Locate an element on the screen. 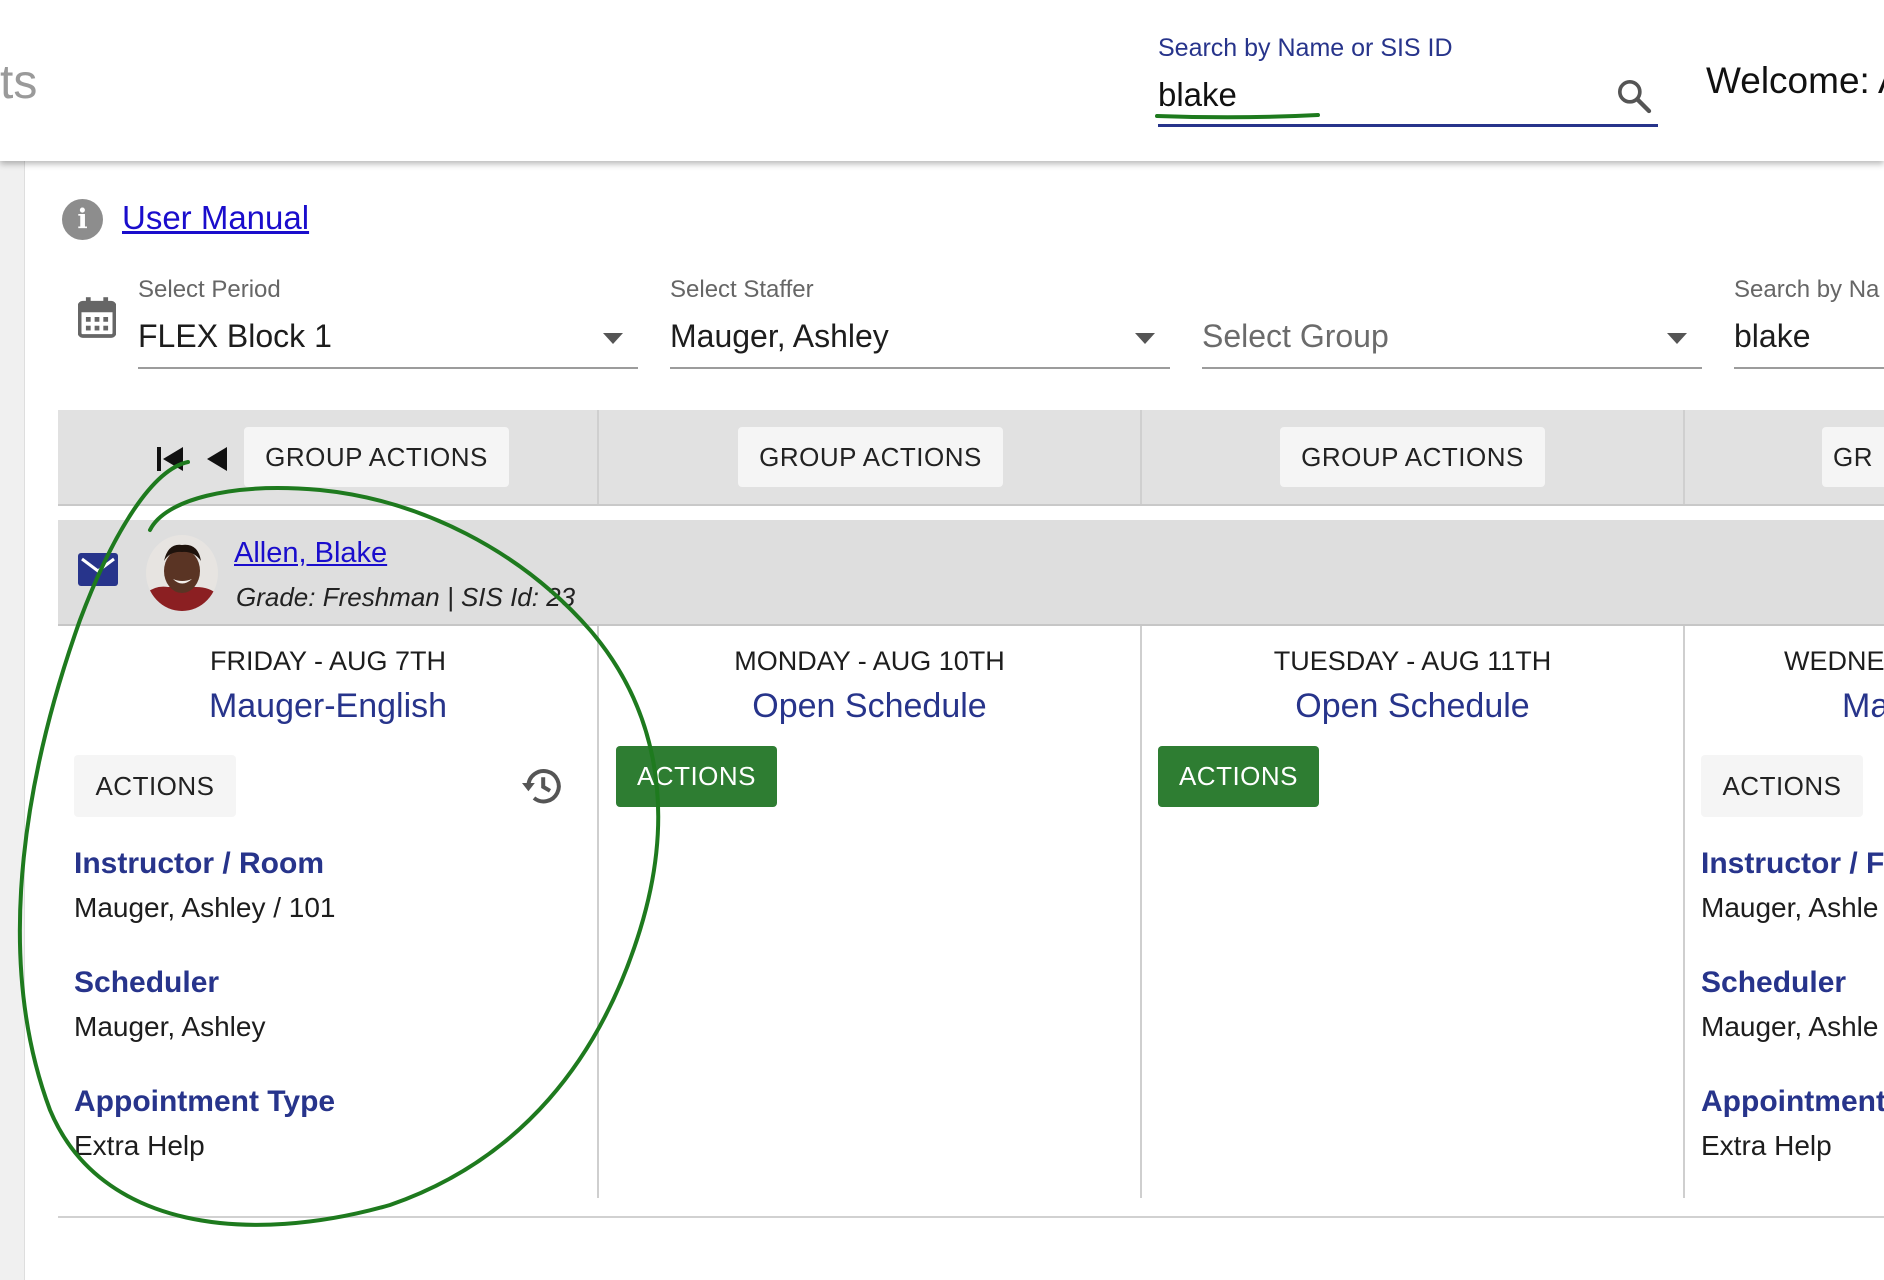 This screenshot has height=1280, width=1884. previous-icon is located at coordinates (217, 459).